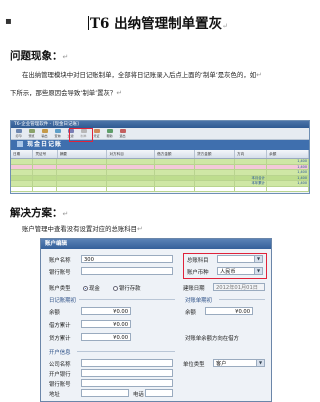  What do you see at coordinates (60, 375) in the screenshot?
I see `bank-name-label: 开户银行` at bounding box center [60, 375].